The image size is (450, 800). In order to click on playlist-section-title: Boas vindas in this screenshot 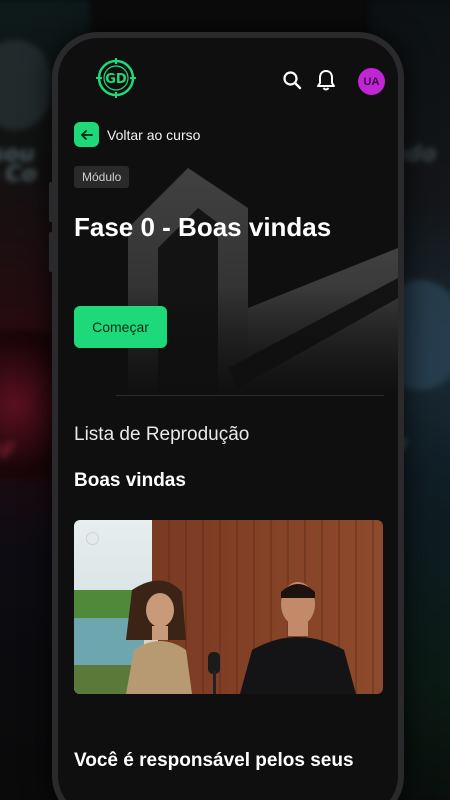, I will do `click(130, 480)`.